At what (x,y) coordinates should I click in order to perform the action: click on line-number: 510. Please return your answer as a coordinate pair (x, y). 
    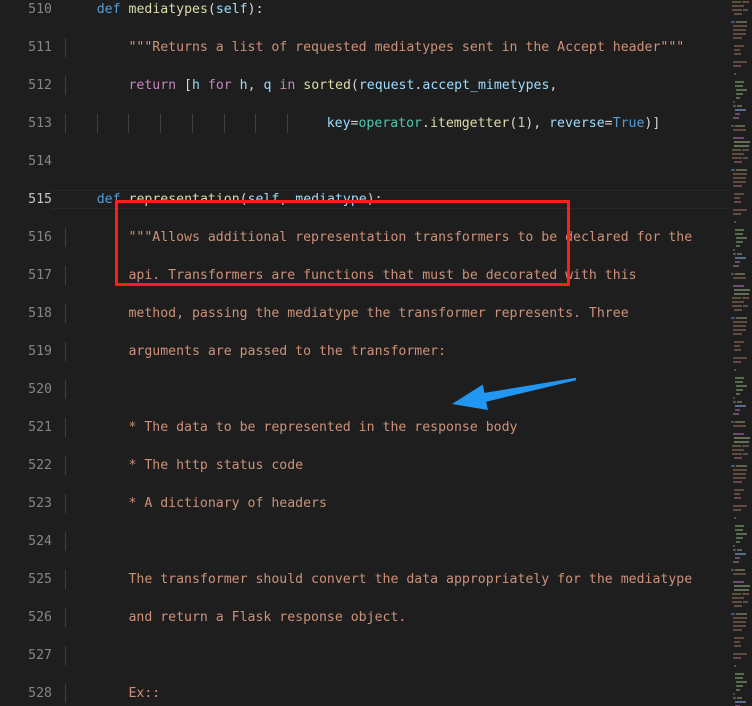
    Looking at the image, I should click on (40, 9).